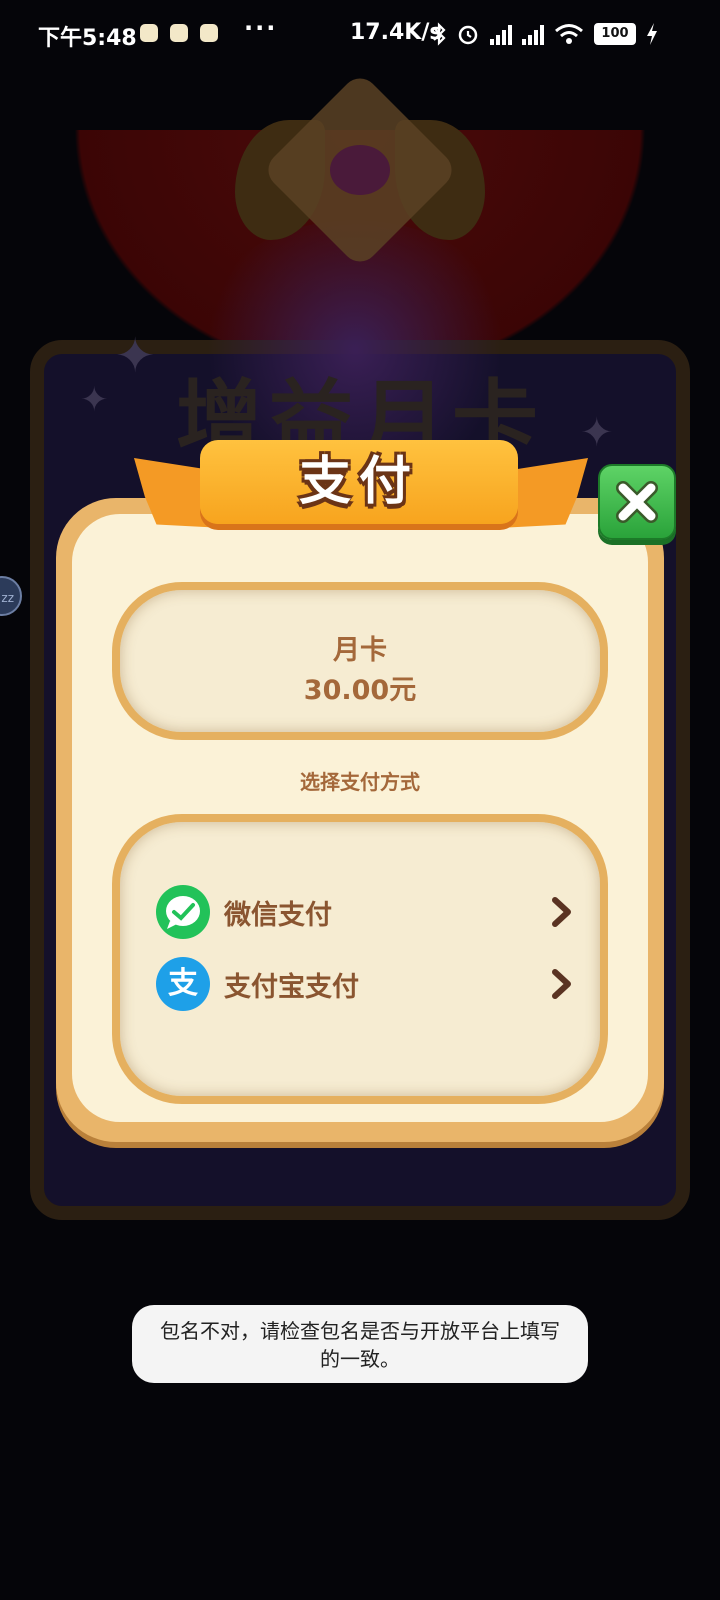 The image size is (720, 1600). What do you see at coordinates (366, 912) in the screenshot?
I see `wechat-pay-option: 微信支付` at bounding box center [366, 912].